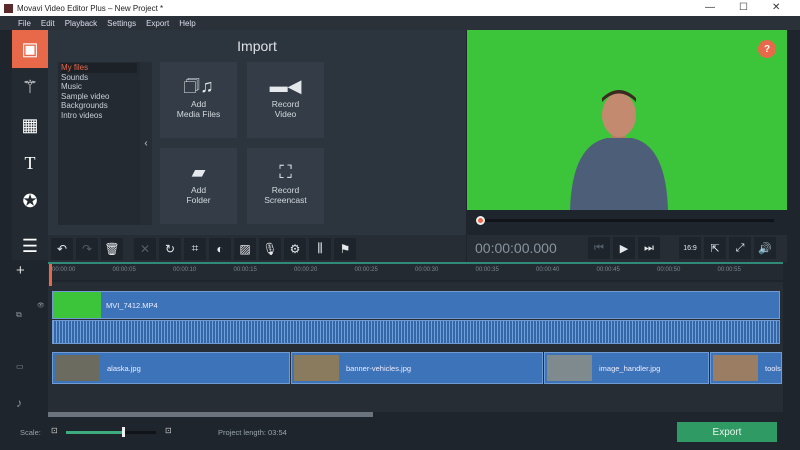 This screenshot has height=450, width=800. What do you see at coordinates (245, 248) in the screenshot?
I see `image-icon: ▨` at bounding box center [245, 248].